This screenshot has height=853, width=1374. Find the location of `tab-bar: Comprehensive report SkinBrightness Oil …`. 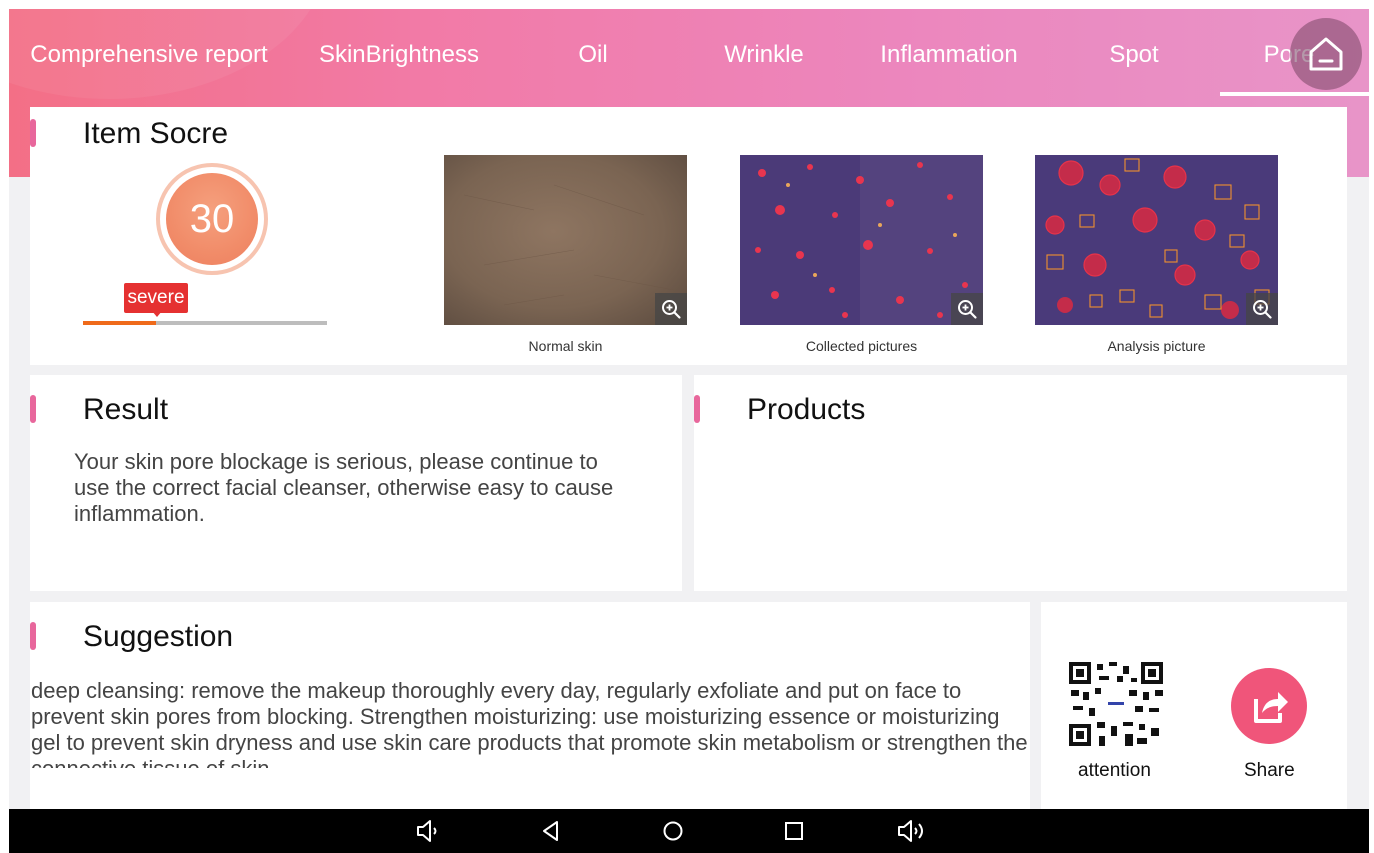

tab-bar: Comprehensive report SkinBrightness Oil … is located at coordinates (689, 57).